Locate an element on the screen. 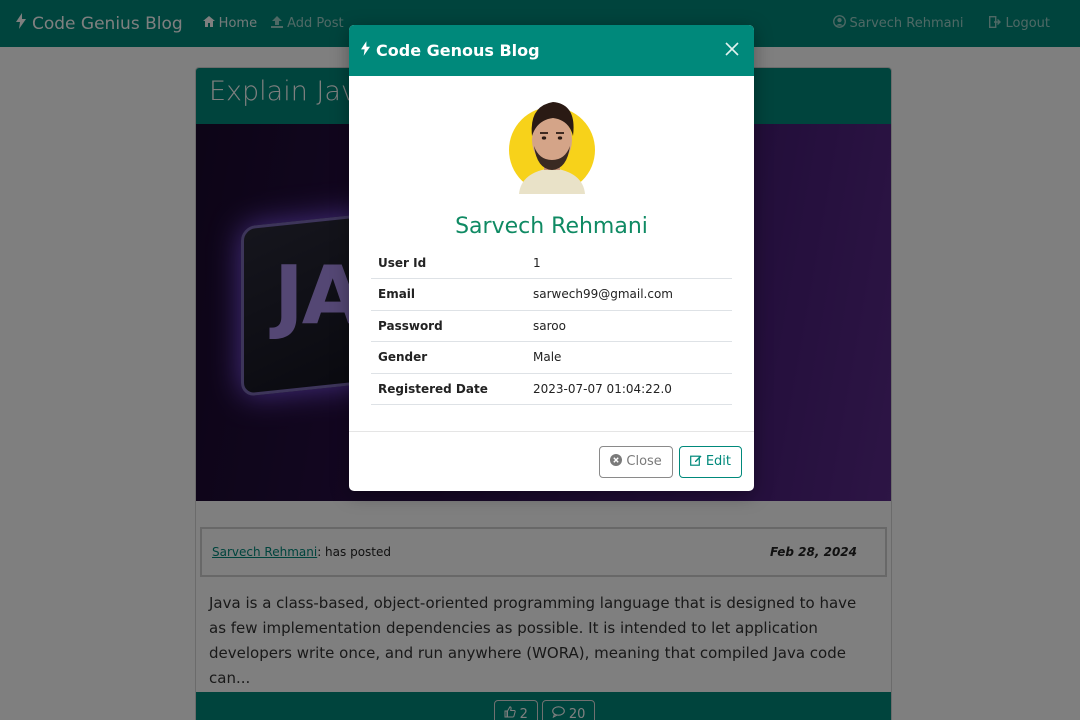 The width and height of the screenshot is (1080, 720). times-circle-icon is located at coordinates (616, 461).